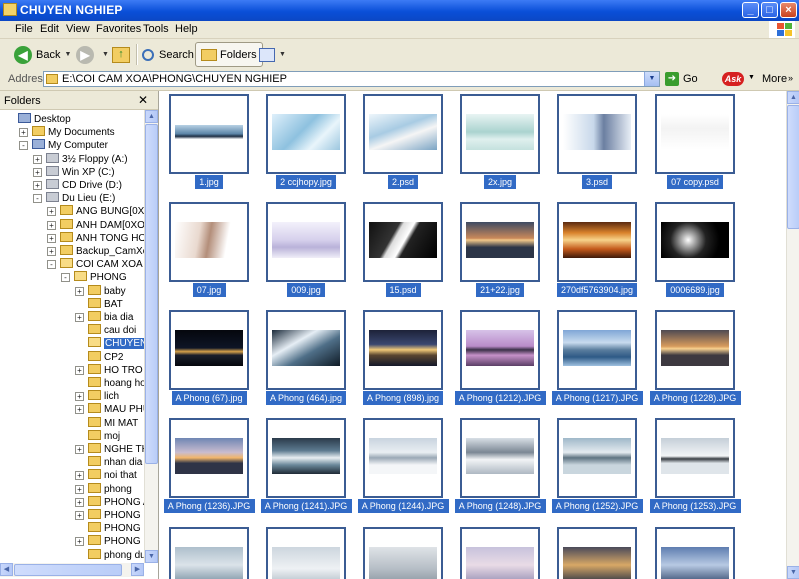 The width and height of the screenshot is (799, 579). I want to click on file-name-label: 21+22.jpg, so click(500, 290).